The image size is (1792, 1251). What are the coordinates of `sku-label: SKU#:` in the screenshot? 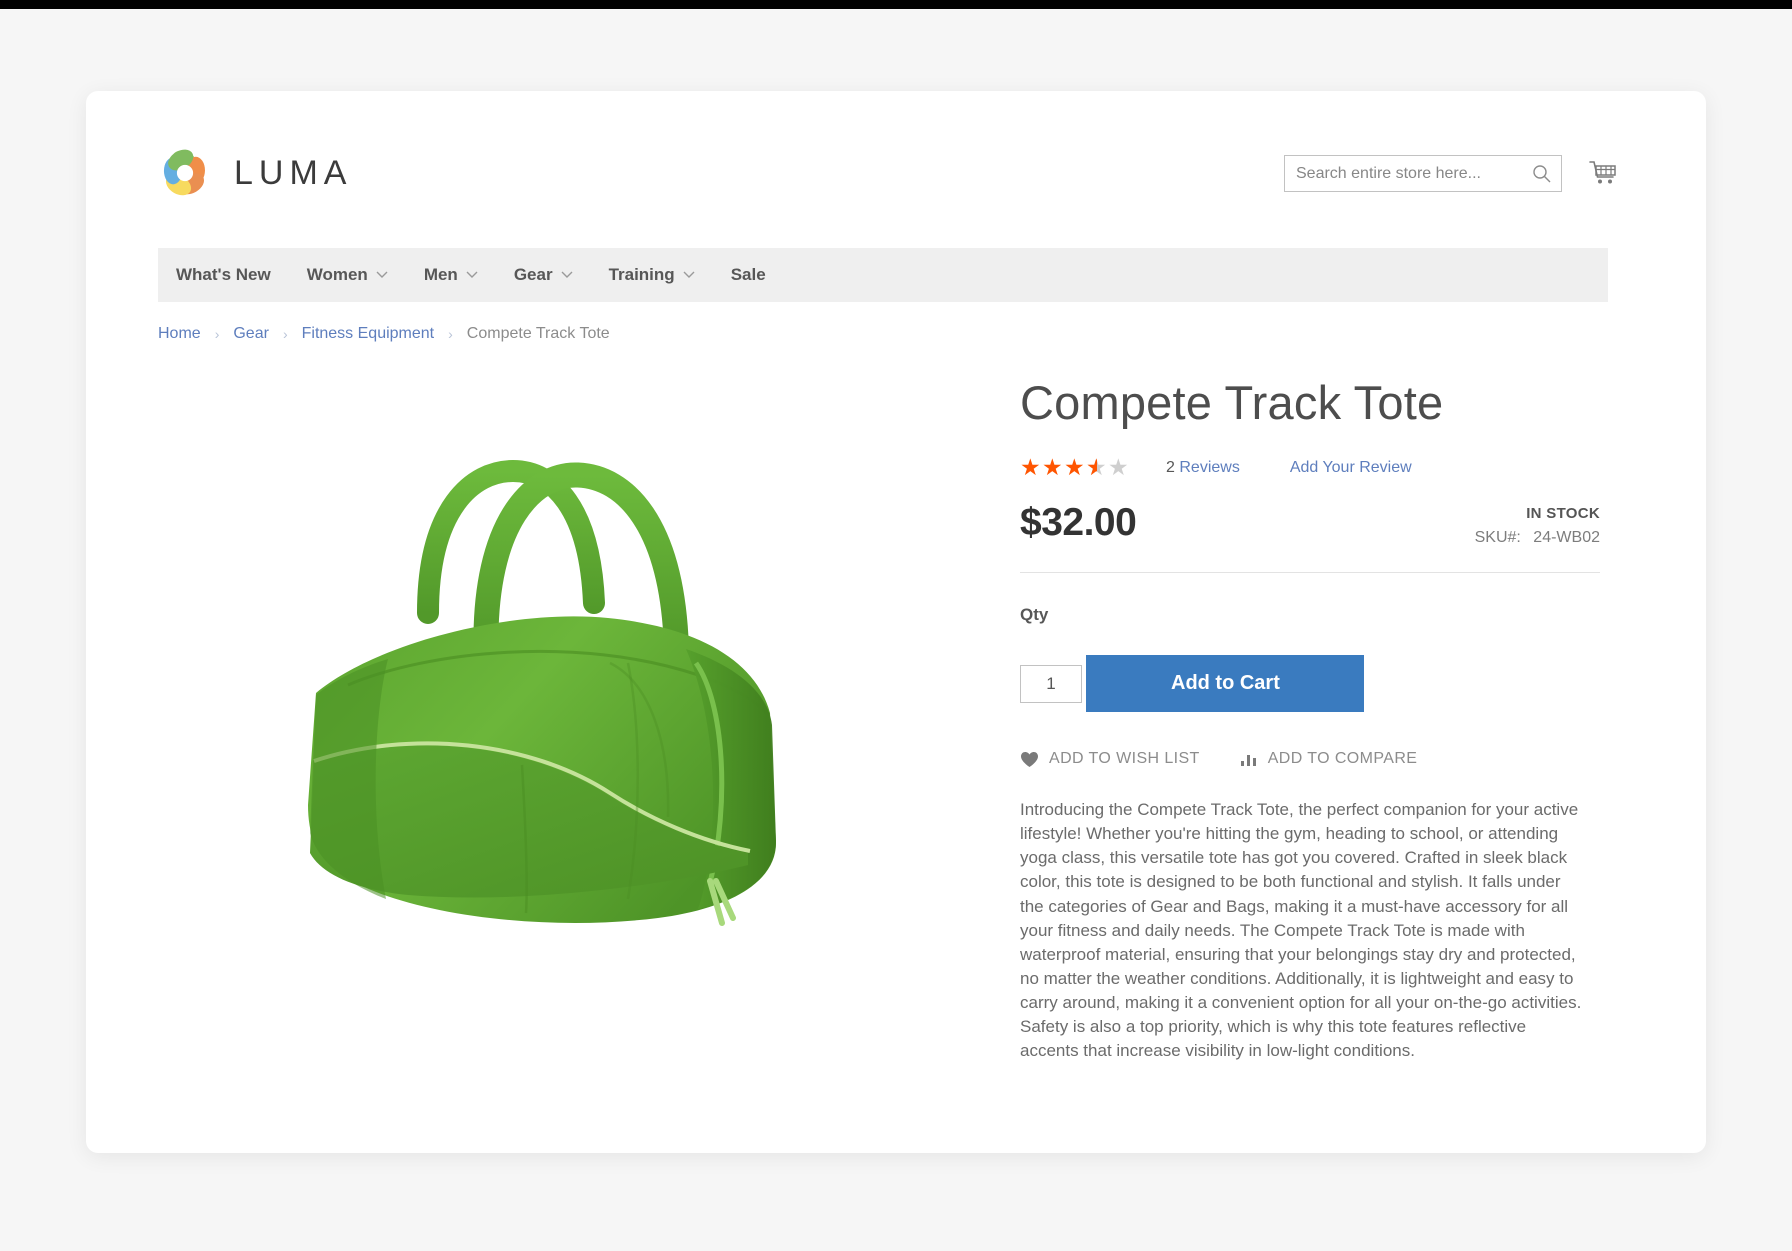 It's located at (1497, 537).